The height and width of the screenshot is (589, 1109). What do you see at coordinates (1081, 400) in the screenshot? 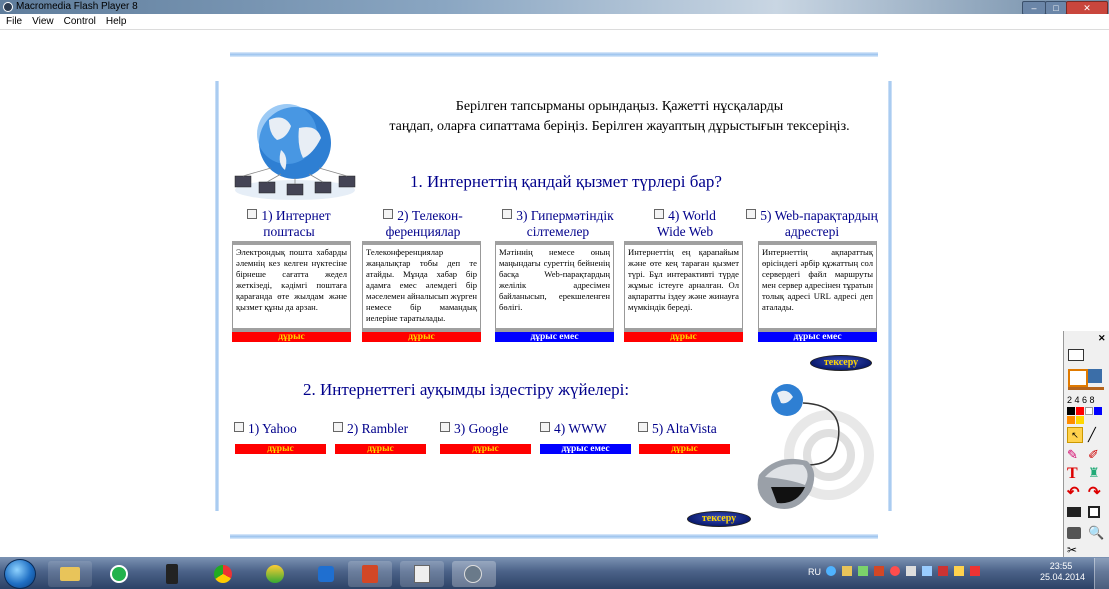
I see `line-width-numbers: 2 4 6 8` at bounding box center [1081, 400].